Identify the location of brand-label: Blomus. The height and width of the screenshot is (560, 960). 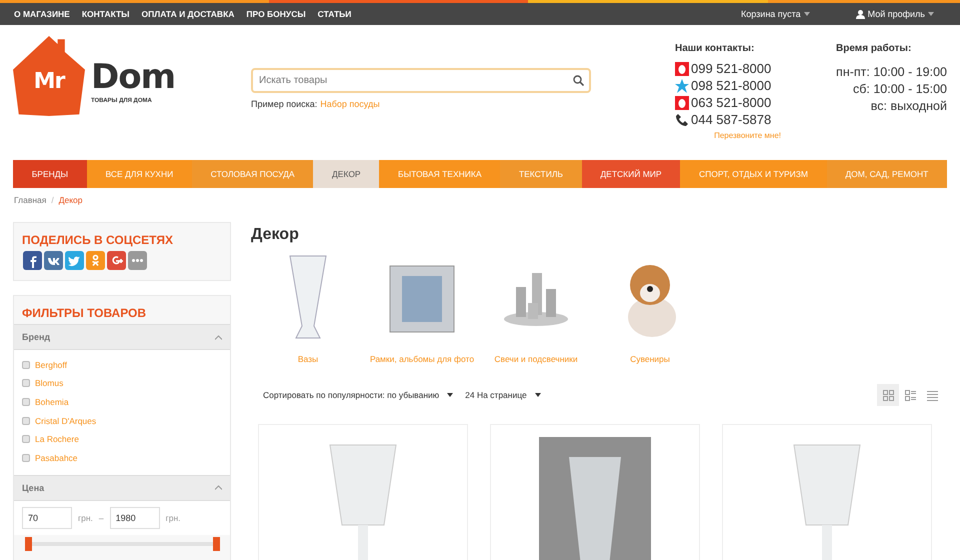
(49, 383).